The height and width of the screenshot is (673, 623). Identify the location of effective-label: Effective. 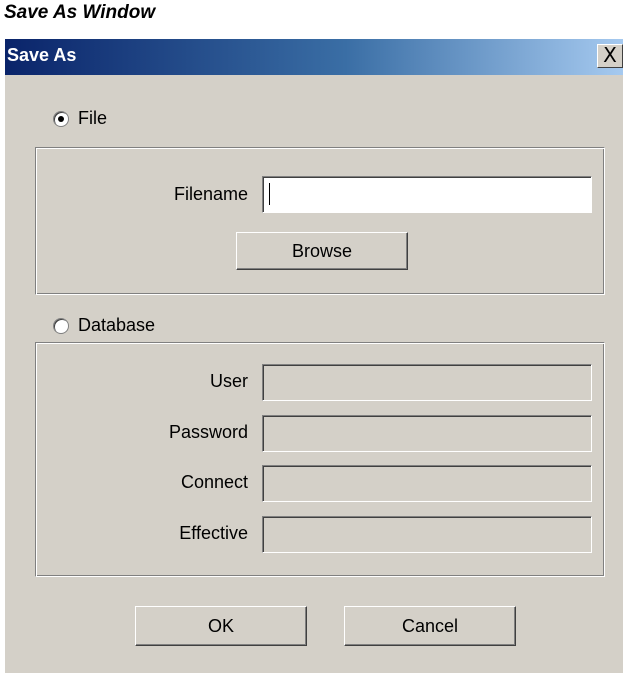
(213, 533).